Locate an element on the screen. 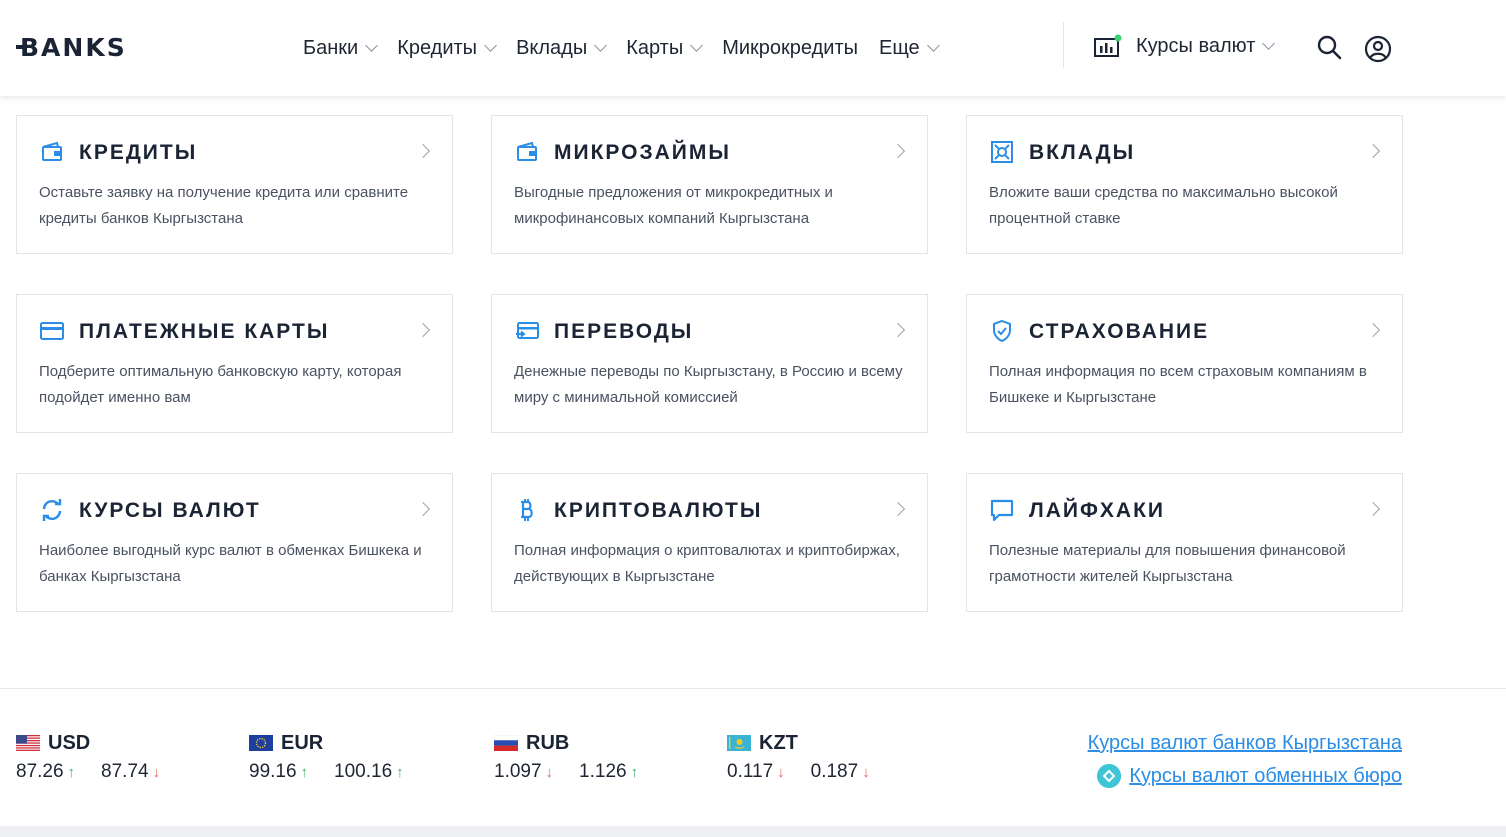 This screenshot has height=837, width=1506. buy-rate: 1.097 is located at coordinates (518, 771).